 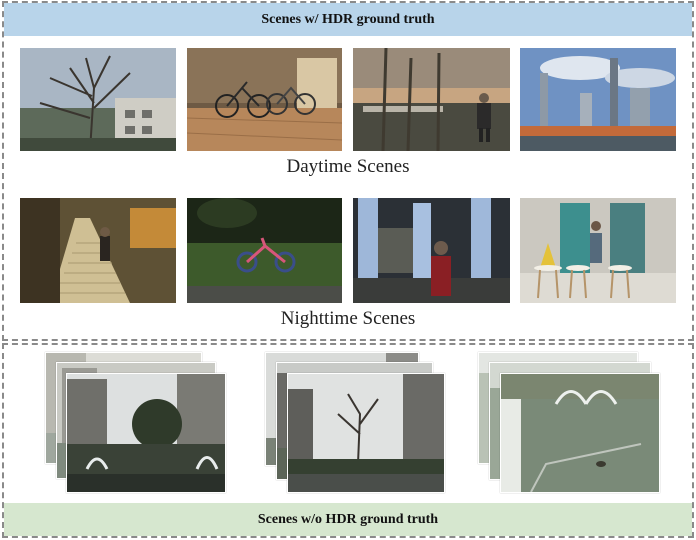 What do you see at coordinates (580, 433) in the screenshot?
I see `stack-3-frame-front` at bounding box center [580, 433].